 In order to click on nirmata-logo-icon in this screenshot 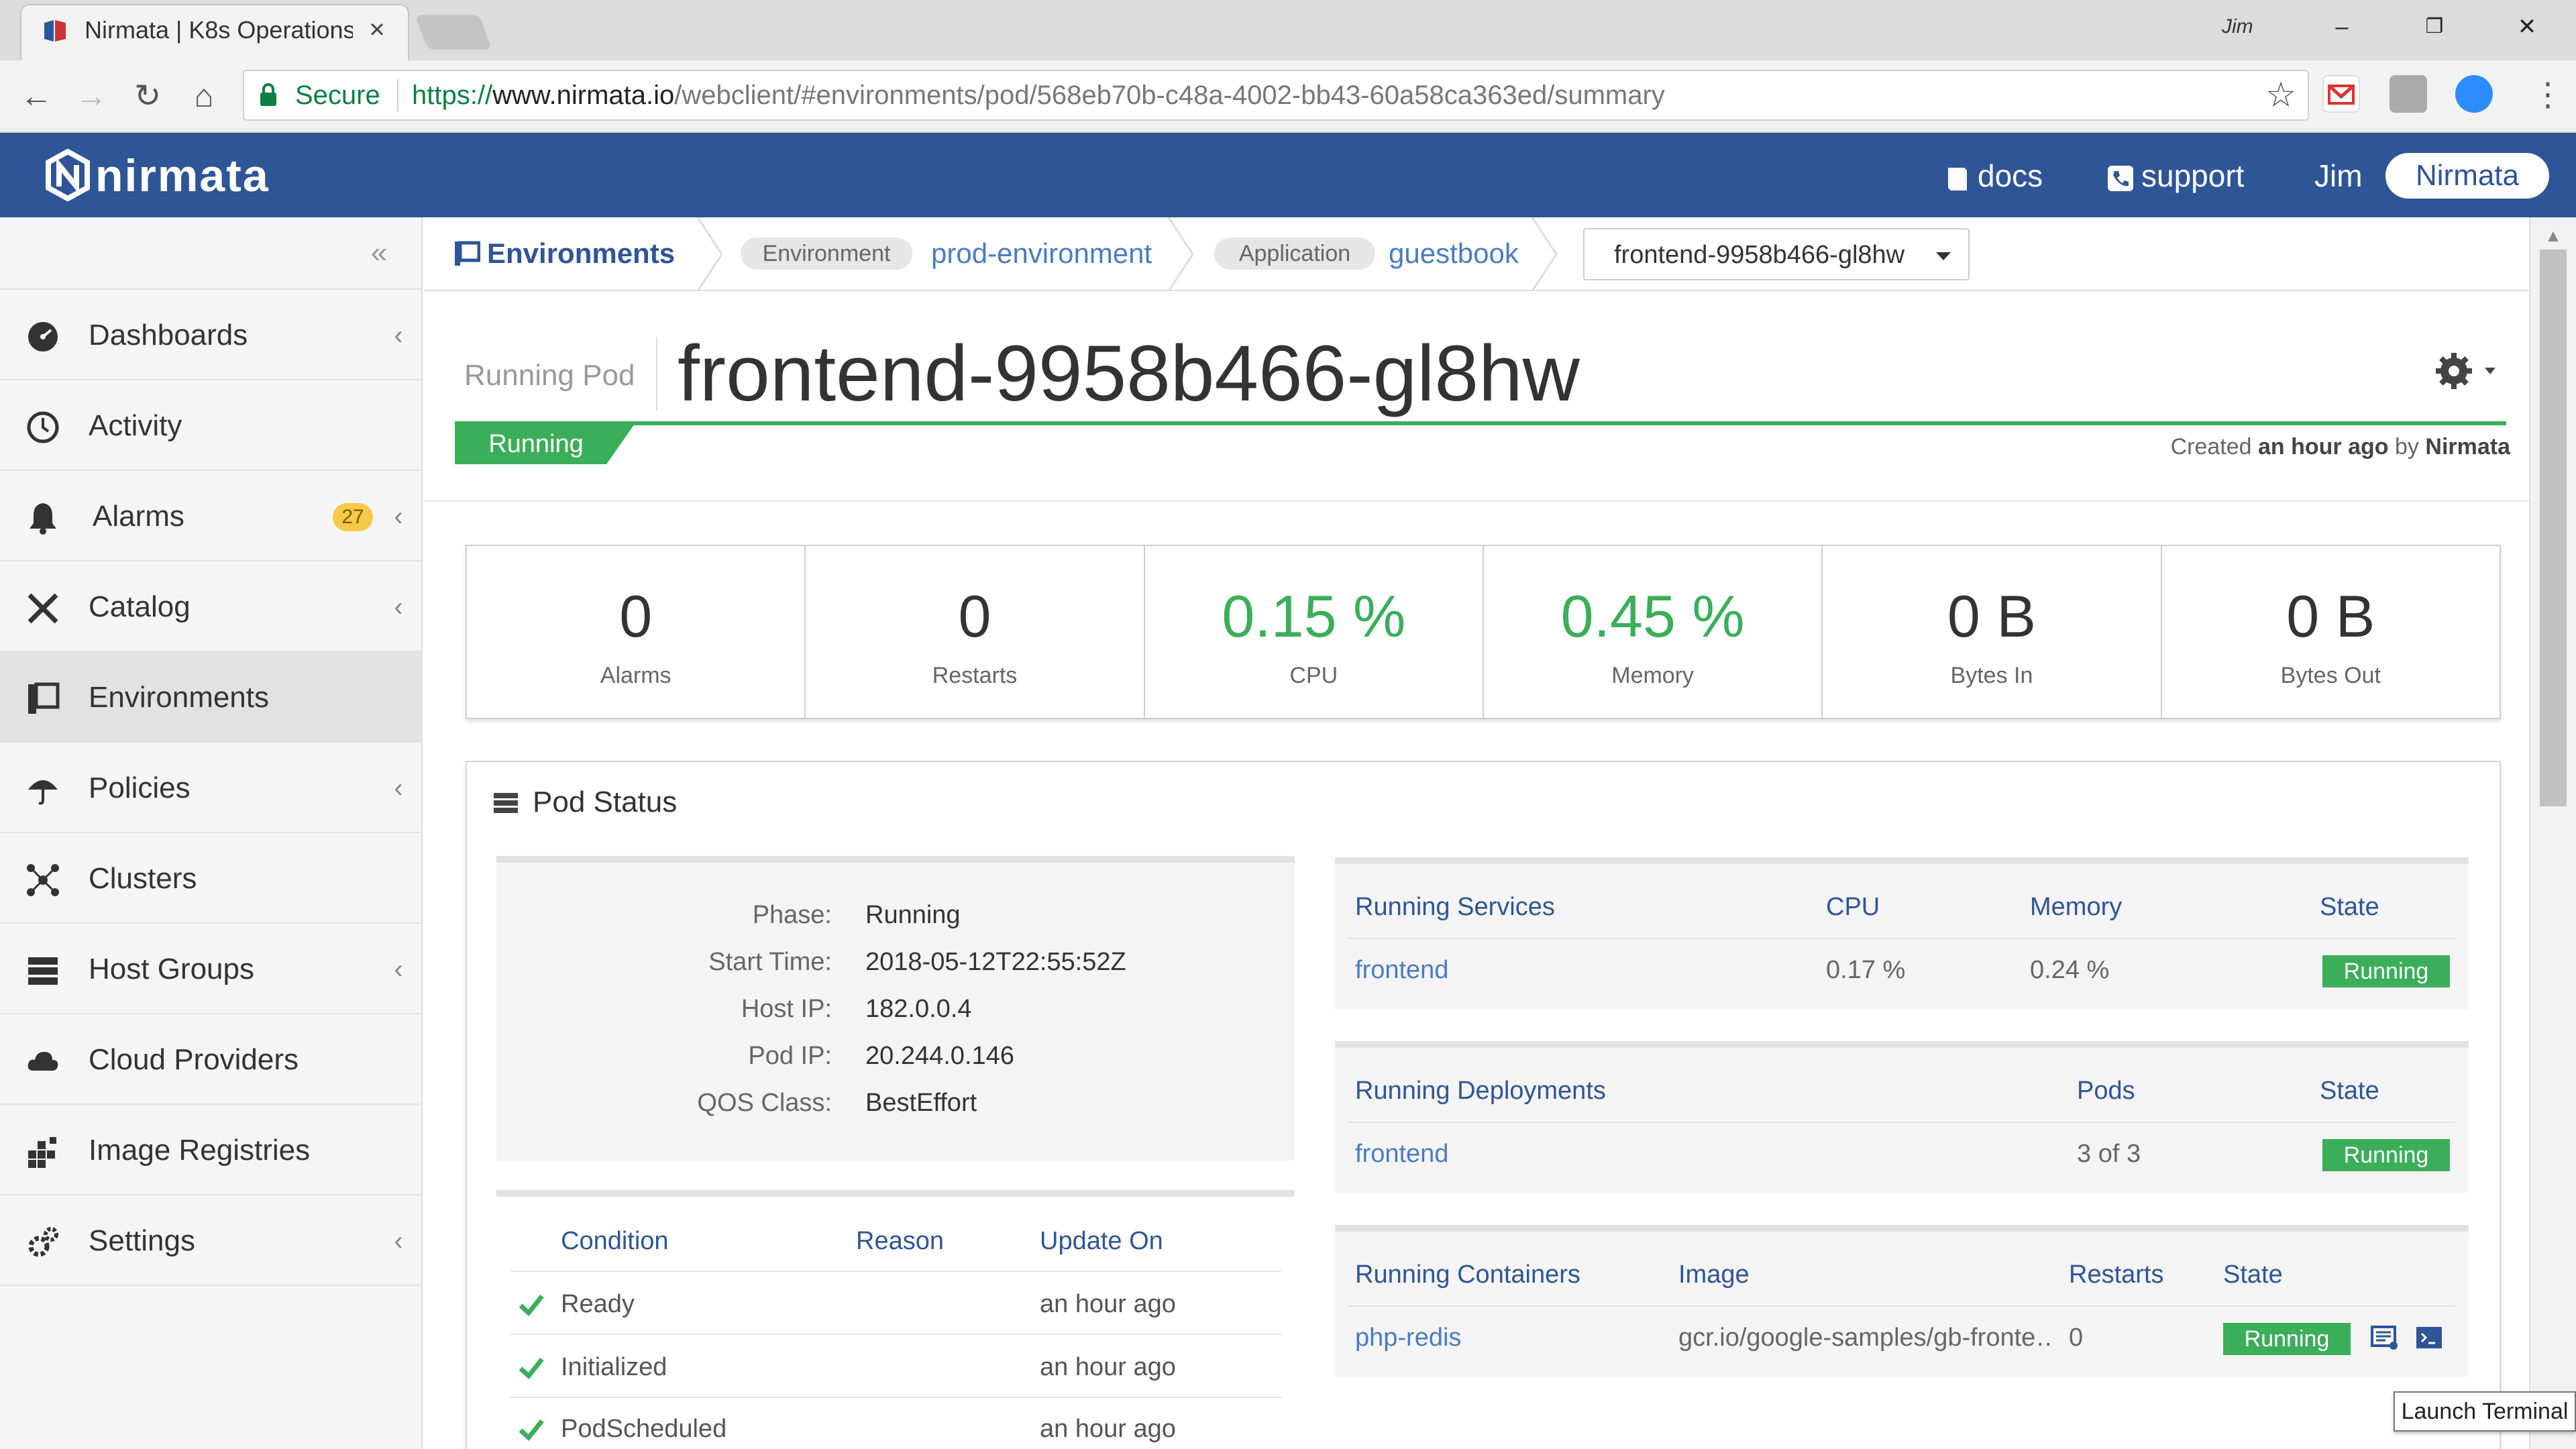, I will do `click(67, 175)`.